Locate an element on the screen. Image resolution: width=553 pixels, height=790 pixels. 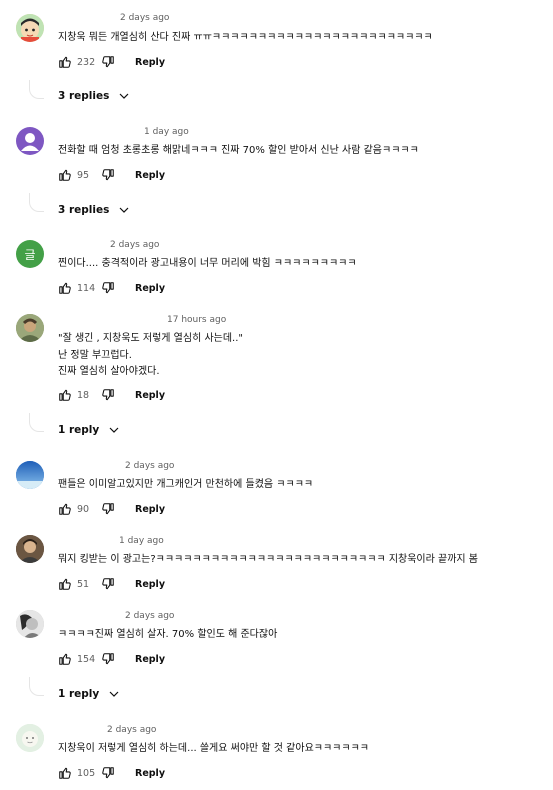
comment-line: 진짜 열심히 살아야겠다. is located at coordinates (109, 371).